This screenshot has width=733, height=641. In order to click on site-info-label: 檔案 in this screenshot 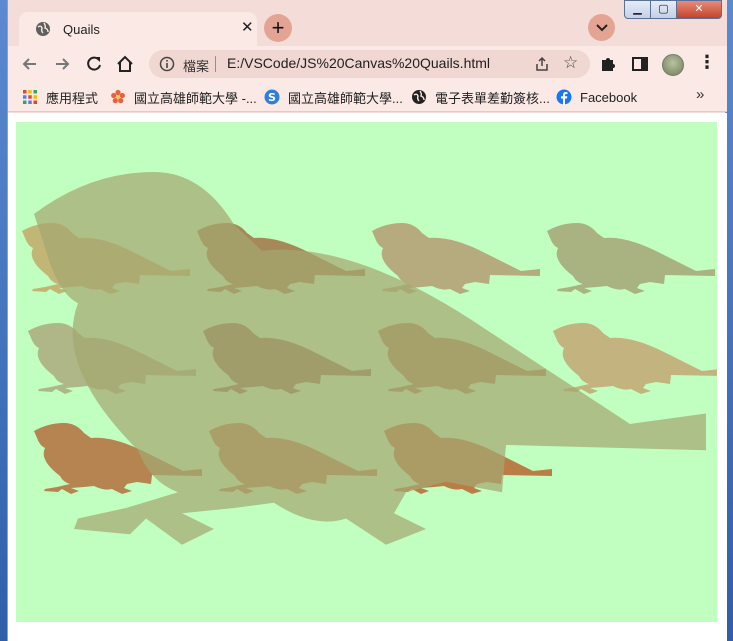, I will do `click(196, 66)`.